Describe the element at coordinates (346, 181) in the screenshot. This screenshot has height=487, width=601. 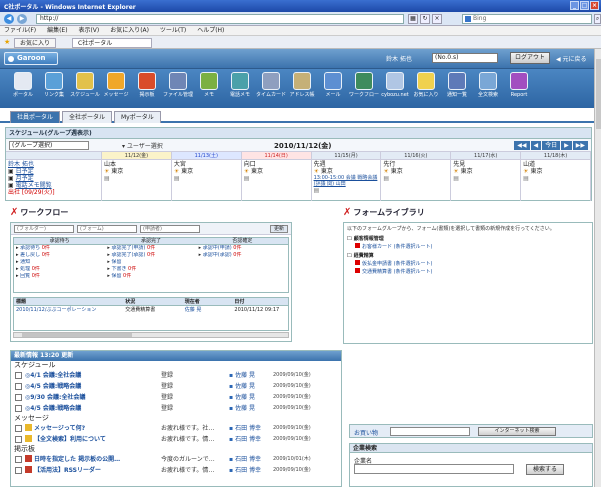
I see `schedule-event: 13:00-15:00 会議 戦略会議 (評議 関) 山田` at that location.